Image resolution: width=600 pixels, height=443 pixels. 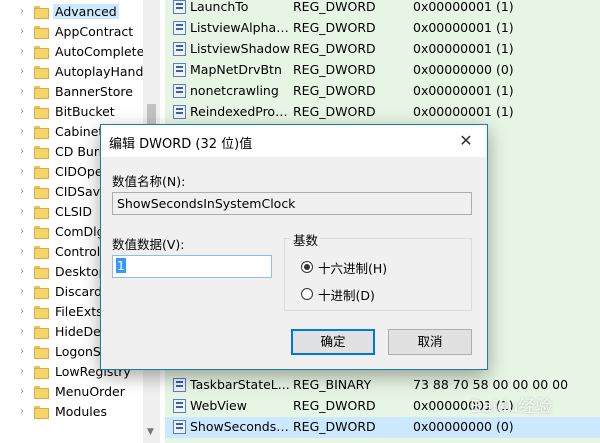 I want to click on value-name-label: 数值名称(N):, so click(x=149, y=181).